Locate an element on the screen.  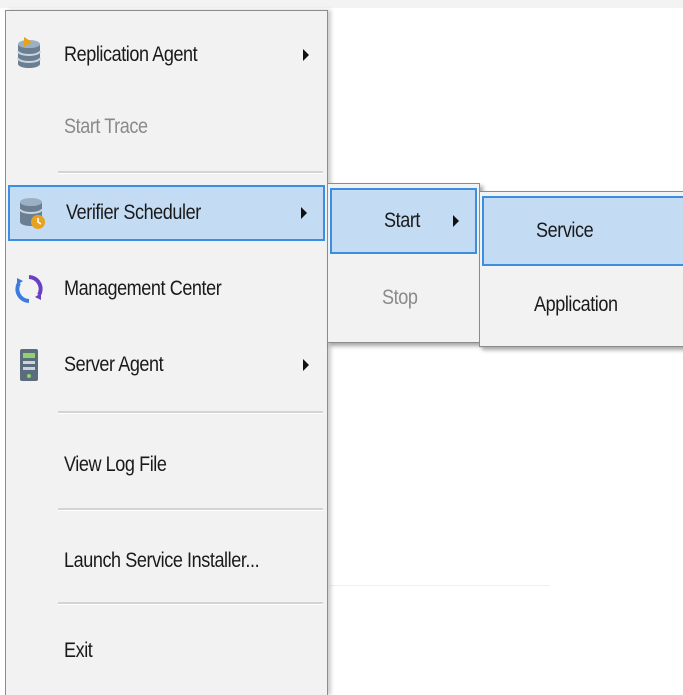
menu-item-exit: Exit is located at coordinates (166, 651).